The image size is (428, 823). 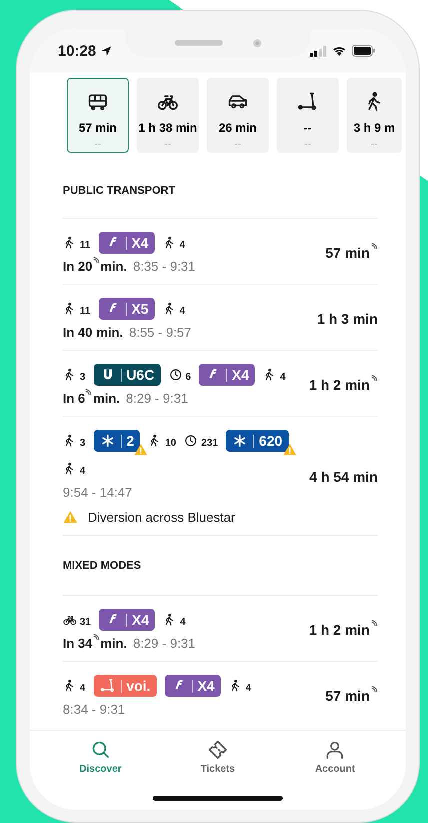 I want to click on line-label: U6C, so click(x=140, y=375).